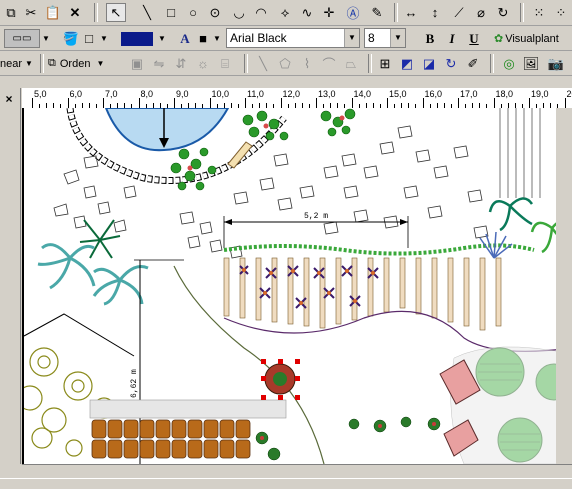  Describe the element at coordinates (293, 38) in the screenshot. I see `font-family-select: Arial Black ▼` at that location.